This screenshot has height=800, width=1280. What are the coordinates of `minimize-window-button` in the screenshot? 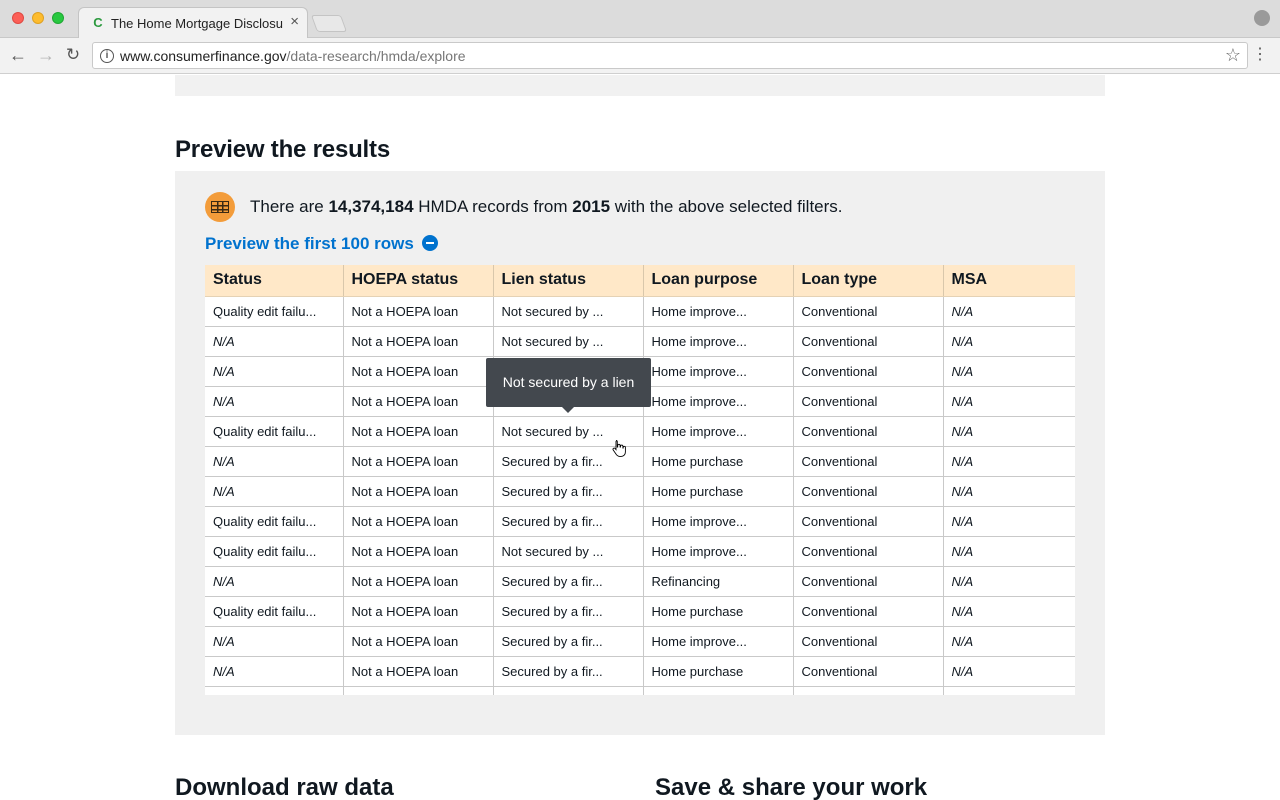 It's located at (38, 18).